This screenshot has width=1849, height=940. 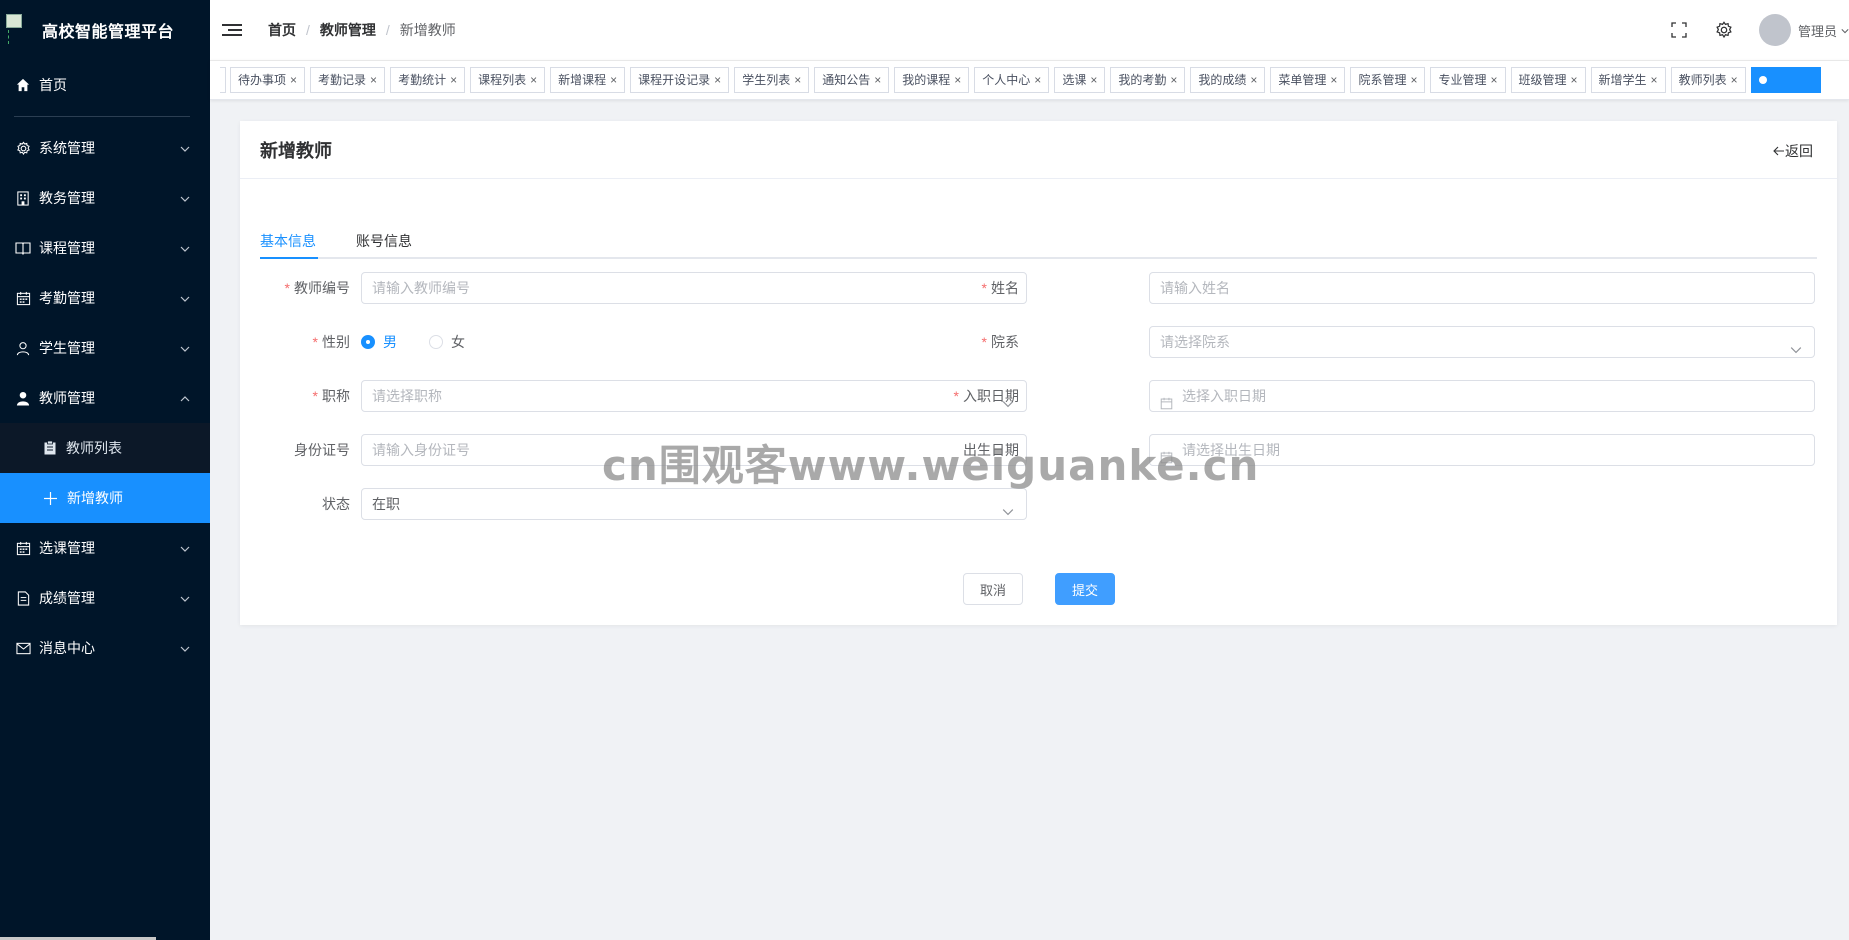 I want to click on tag-item: 院系管理 ×, so click(x=1388, y=80).